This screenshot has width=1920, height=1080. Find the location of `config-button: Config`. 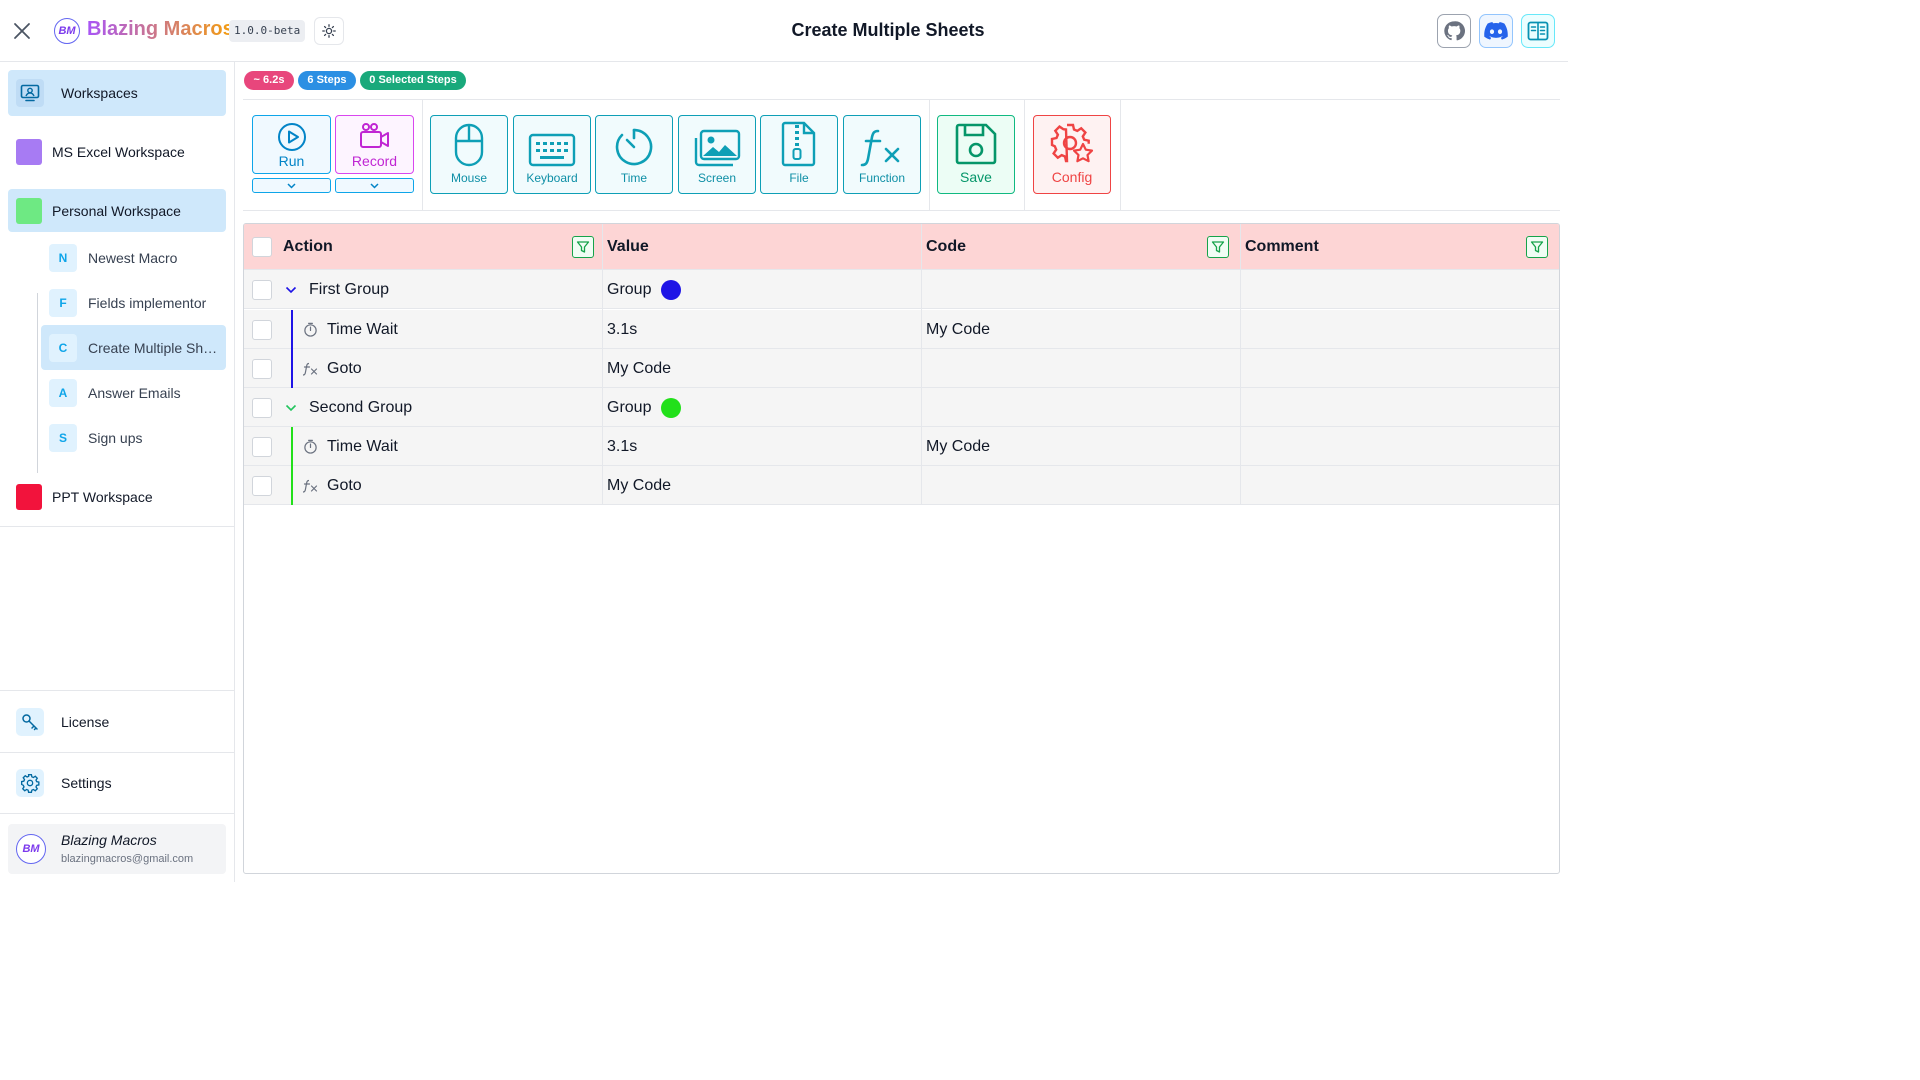

config-button: Config is located at coordinates (1072, 154).